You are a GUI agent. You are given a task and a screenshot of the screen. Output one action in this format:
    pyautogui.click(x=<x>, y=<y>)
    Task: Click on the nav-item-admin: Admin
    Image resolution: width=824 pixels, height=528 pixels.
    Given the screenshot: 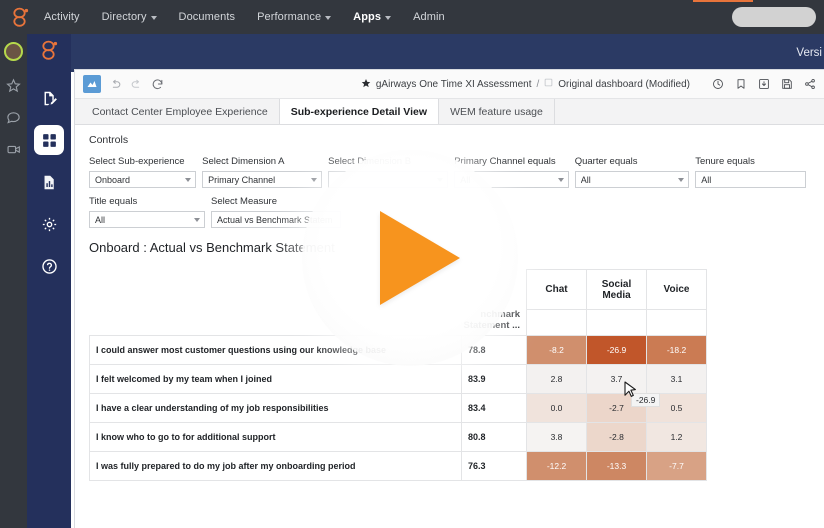 What is the action you would take?
    pyautogui.click(x=429, y=17)
    